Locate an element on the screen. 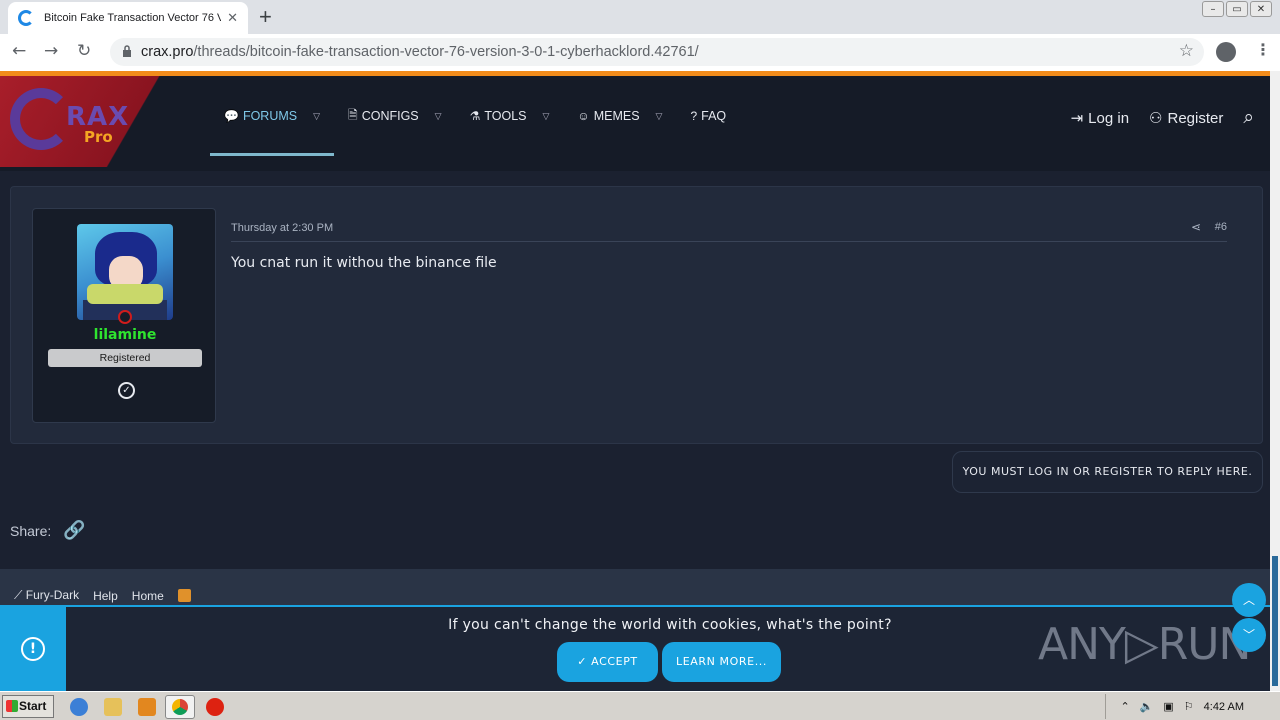 The height and width of the screenshot is (720, 1280). register-link: ⚇ Register is located at coordinates (1186, 118).